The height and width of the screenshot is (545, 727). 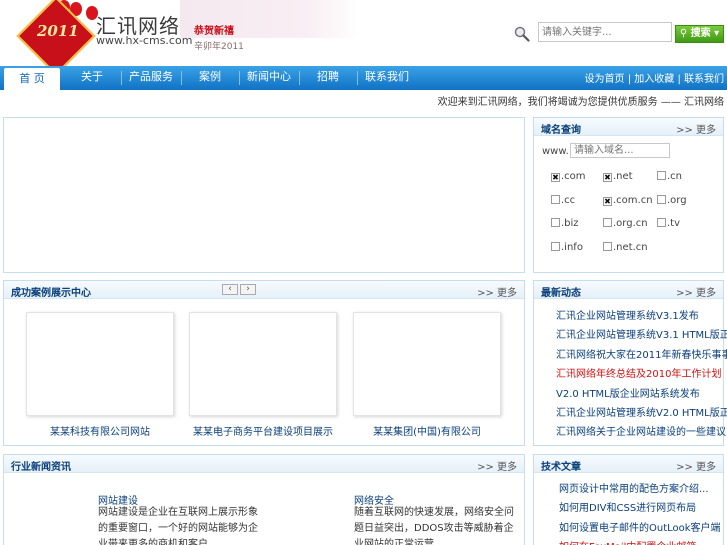 I want to click on tld-checkbox-item: .net.cn, so click(x=625, y=247).